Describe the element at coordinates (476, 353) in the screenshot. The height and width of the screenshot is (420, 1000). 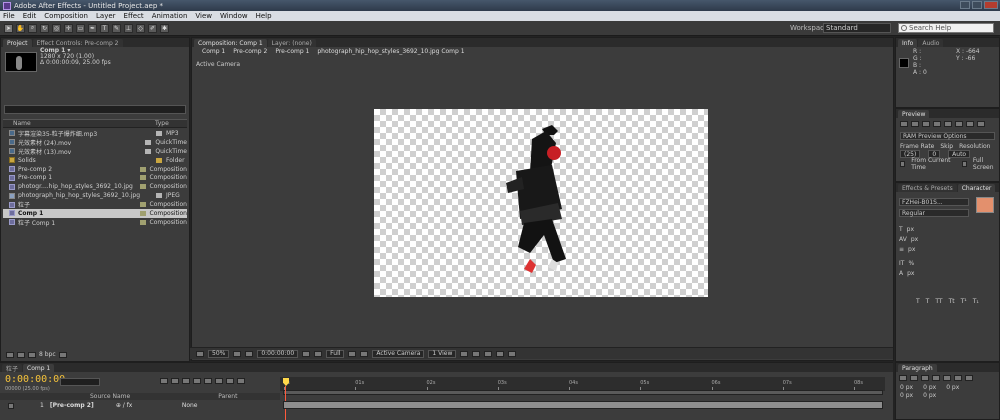
I see `fast-previews-icon` at that location.